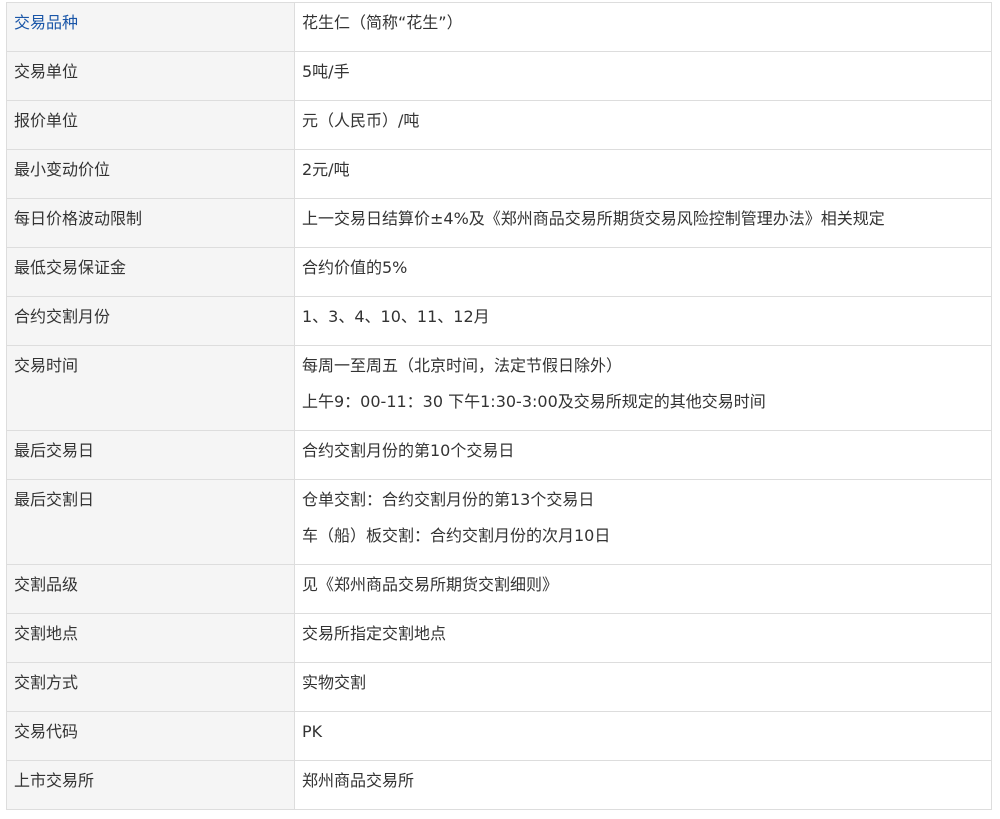  I want to click on table-row: 交割品级 见《郑州商品交易所期货交割细则》, so click(499, 589).